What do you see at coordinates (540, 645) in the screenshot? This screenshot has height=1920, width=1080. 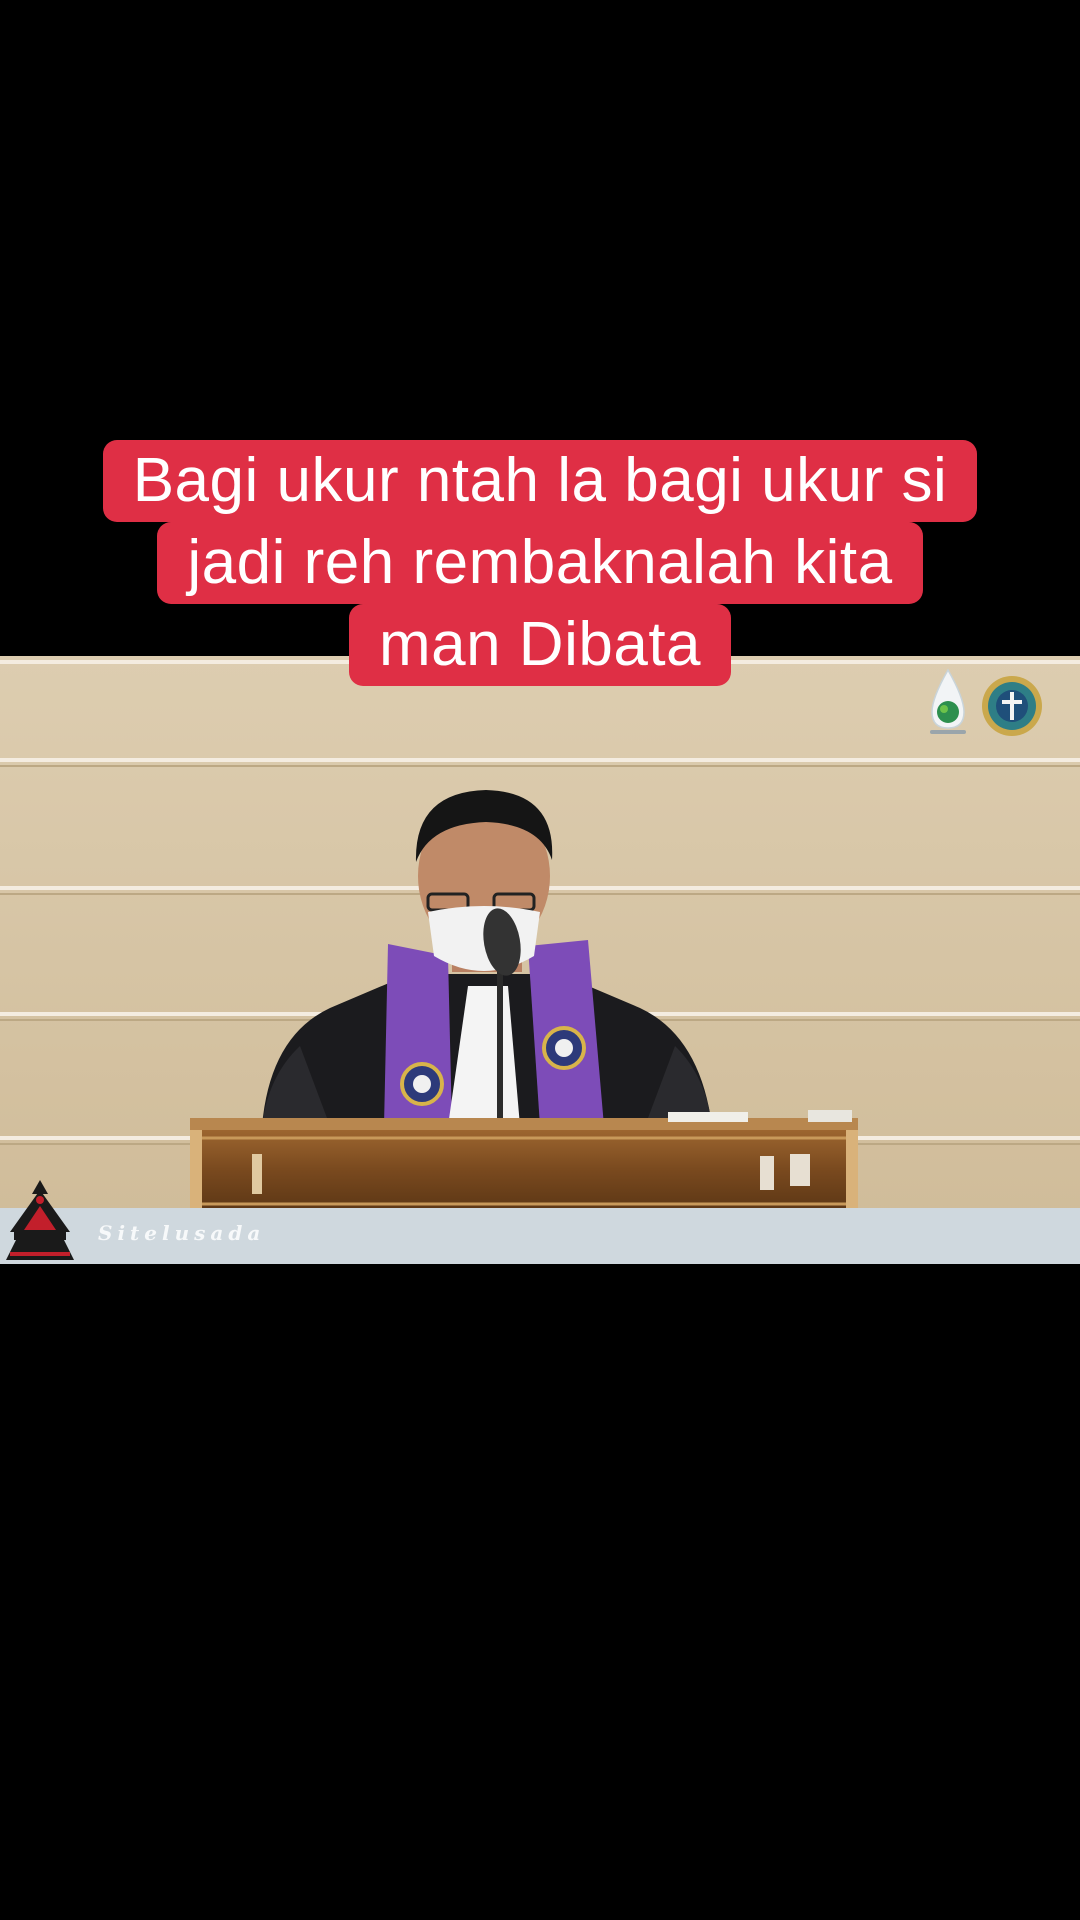 I see `caption-line-3: man Dibata` at bounding box center [540, 645].